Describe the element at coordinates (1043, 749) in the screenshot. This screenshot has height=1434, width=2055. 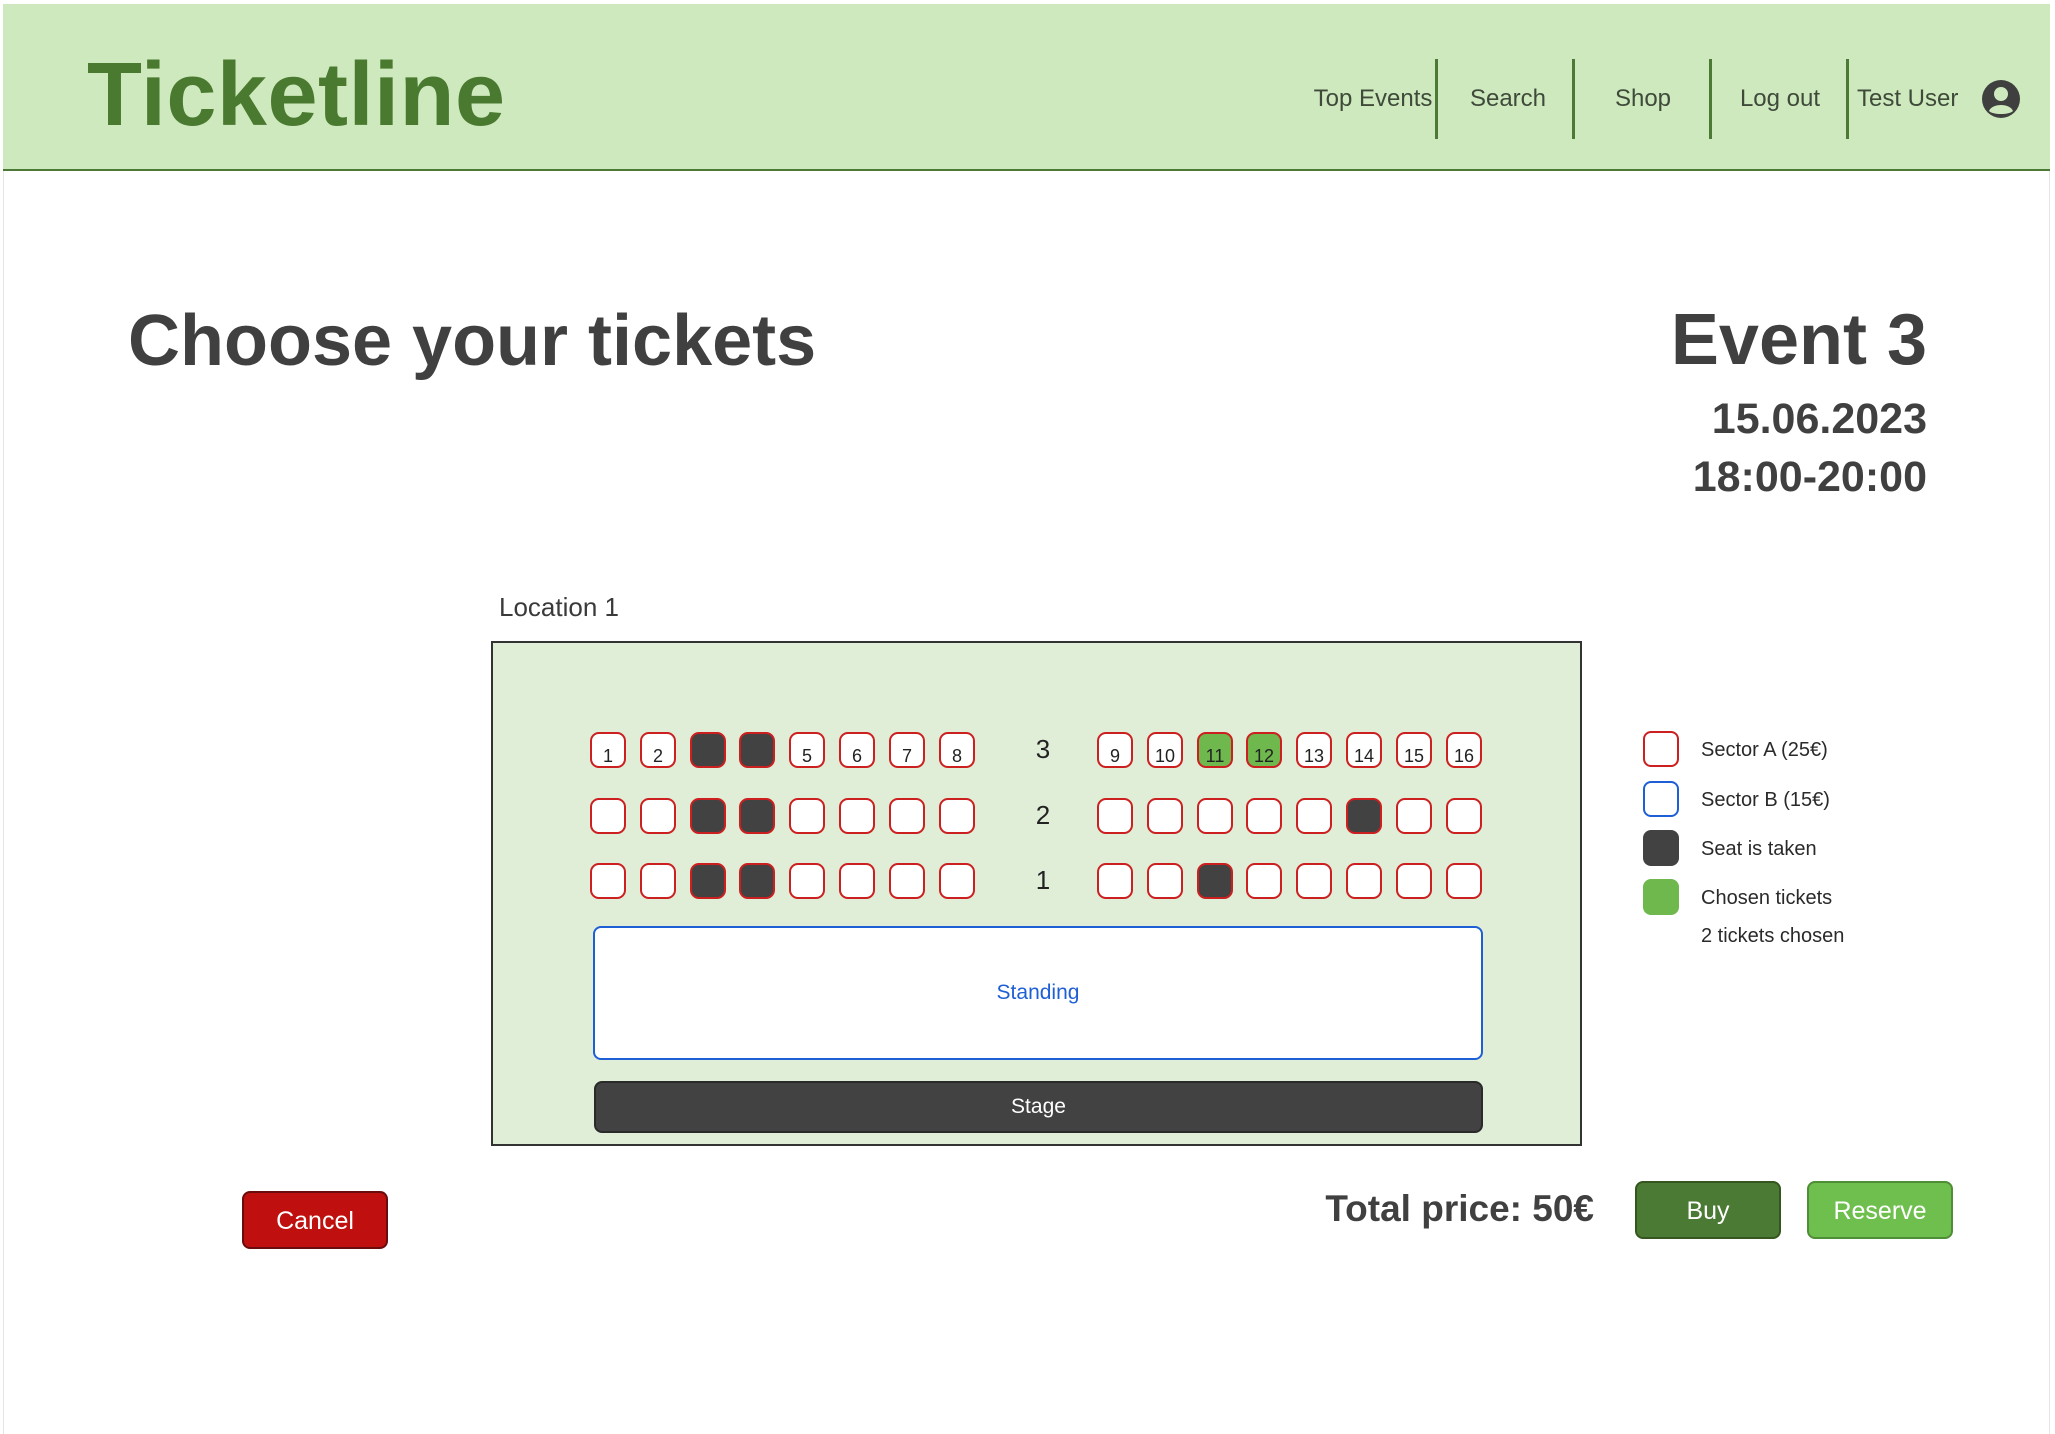
I see `row-label: 3` at that location.